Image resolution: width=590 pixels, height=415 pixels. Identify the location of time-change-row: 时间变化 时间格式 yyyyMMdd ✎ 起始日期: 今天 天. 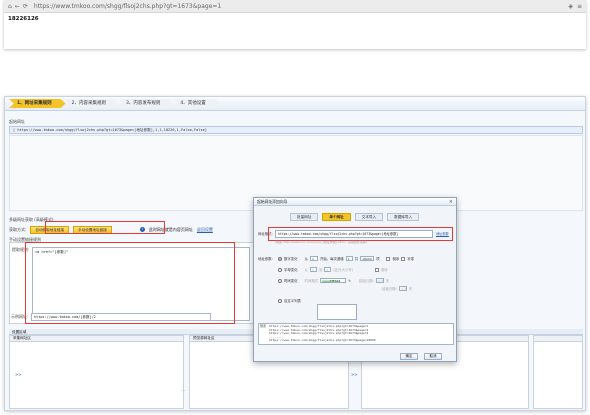
(333, 280).